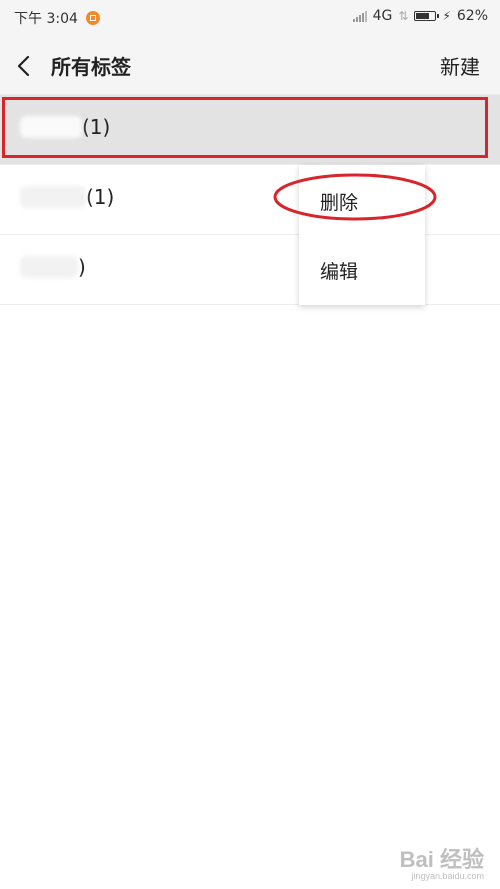 The image size is (500, 889). I want to click on back-arrow-icon, so click(24, 66).